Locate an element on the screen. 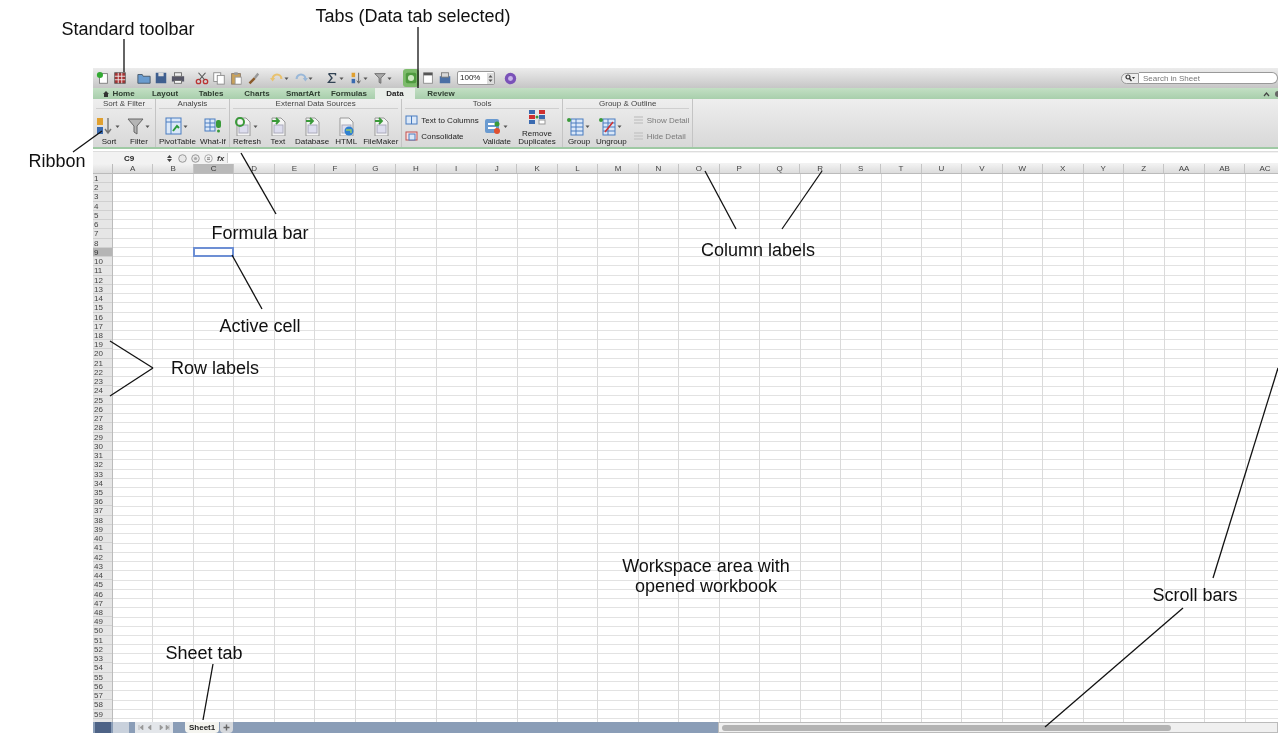 The height and width of the screenshot is (733, 1278). row-header: 44 is located at coordinates (102, 576).